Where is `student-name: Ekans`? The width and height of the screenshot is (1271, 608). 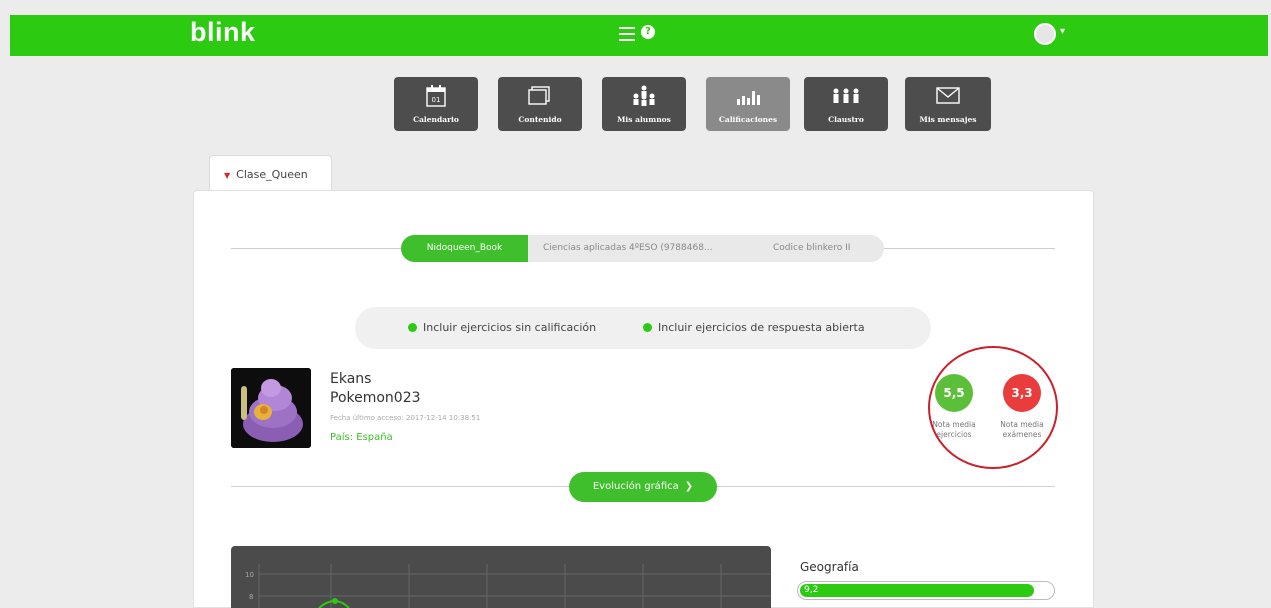 student-name: Ekans is located at coordinates (351, 379).